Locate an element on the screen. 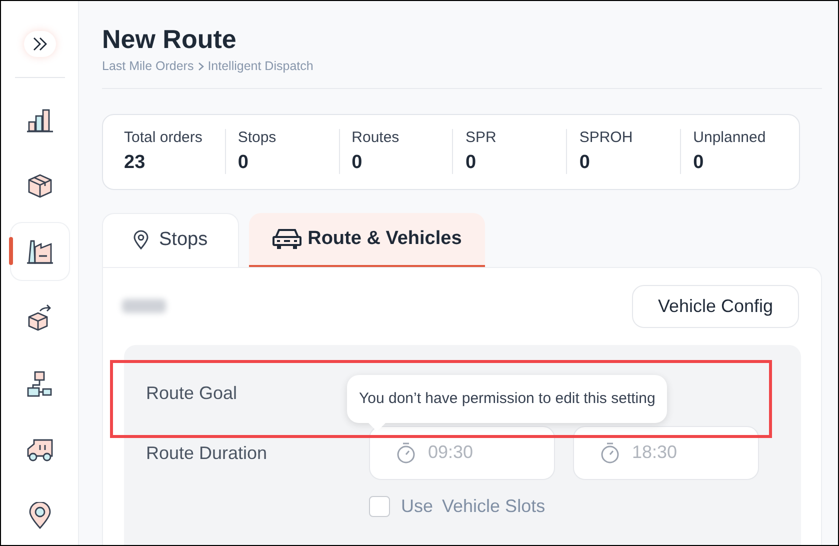  route-duration-label: Route Duration is located at coordinates (207, 453).